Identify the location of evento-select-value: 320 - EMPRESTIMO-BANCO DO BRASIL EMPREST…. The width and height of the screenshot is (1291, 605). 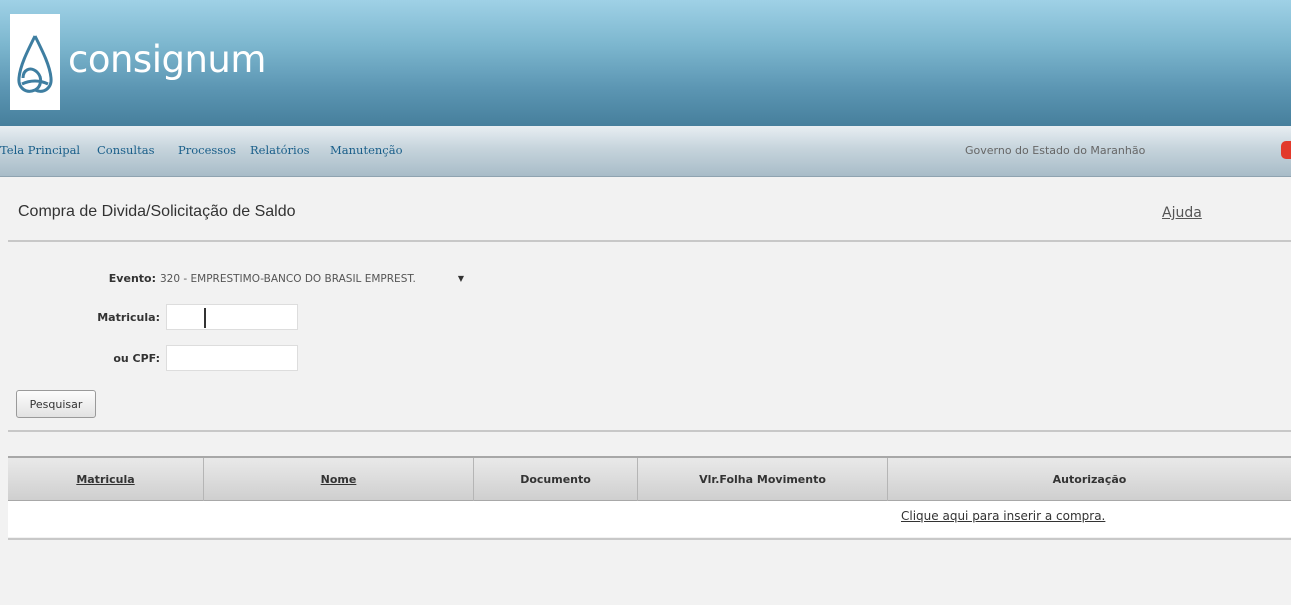
(288, 279).